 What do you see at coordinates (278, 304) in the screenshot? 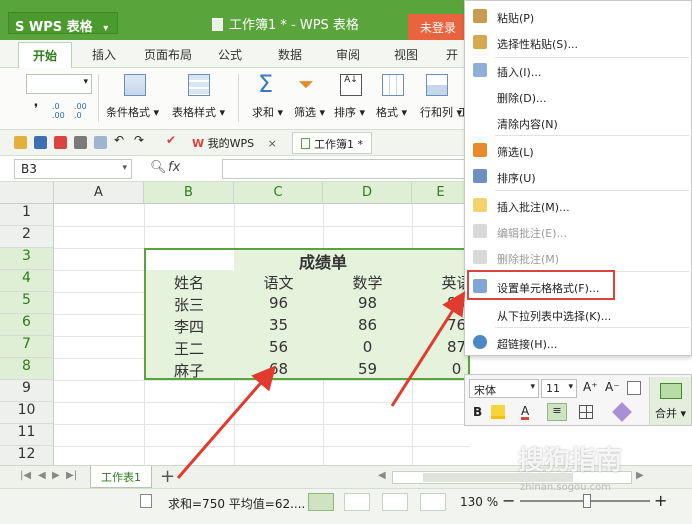
I see `table-cell: 96` at bounding box center [278, 304].